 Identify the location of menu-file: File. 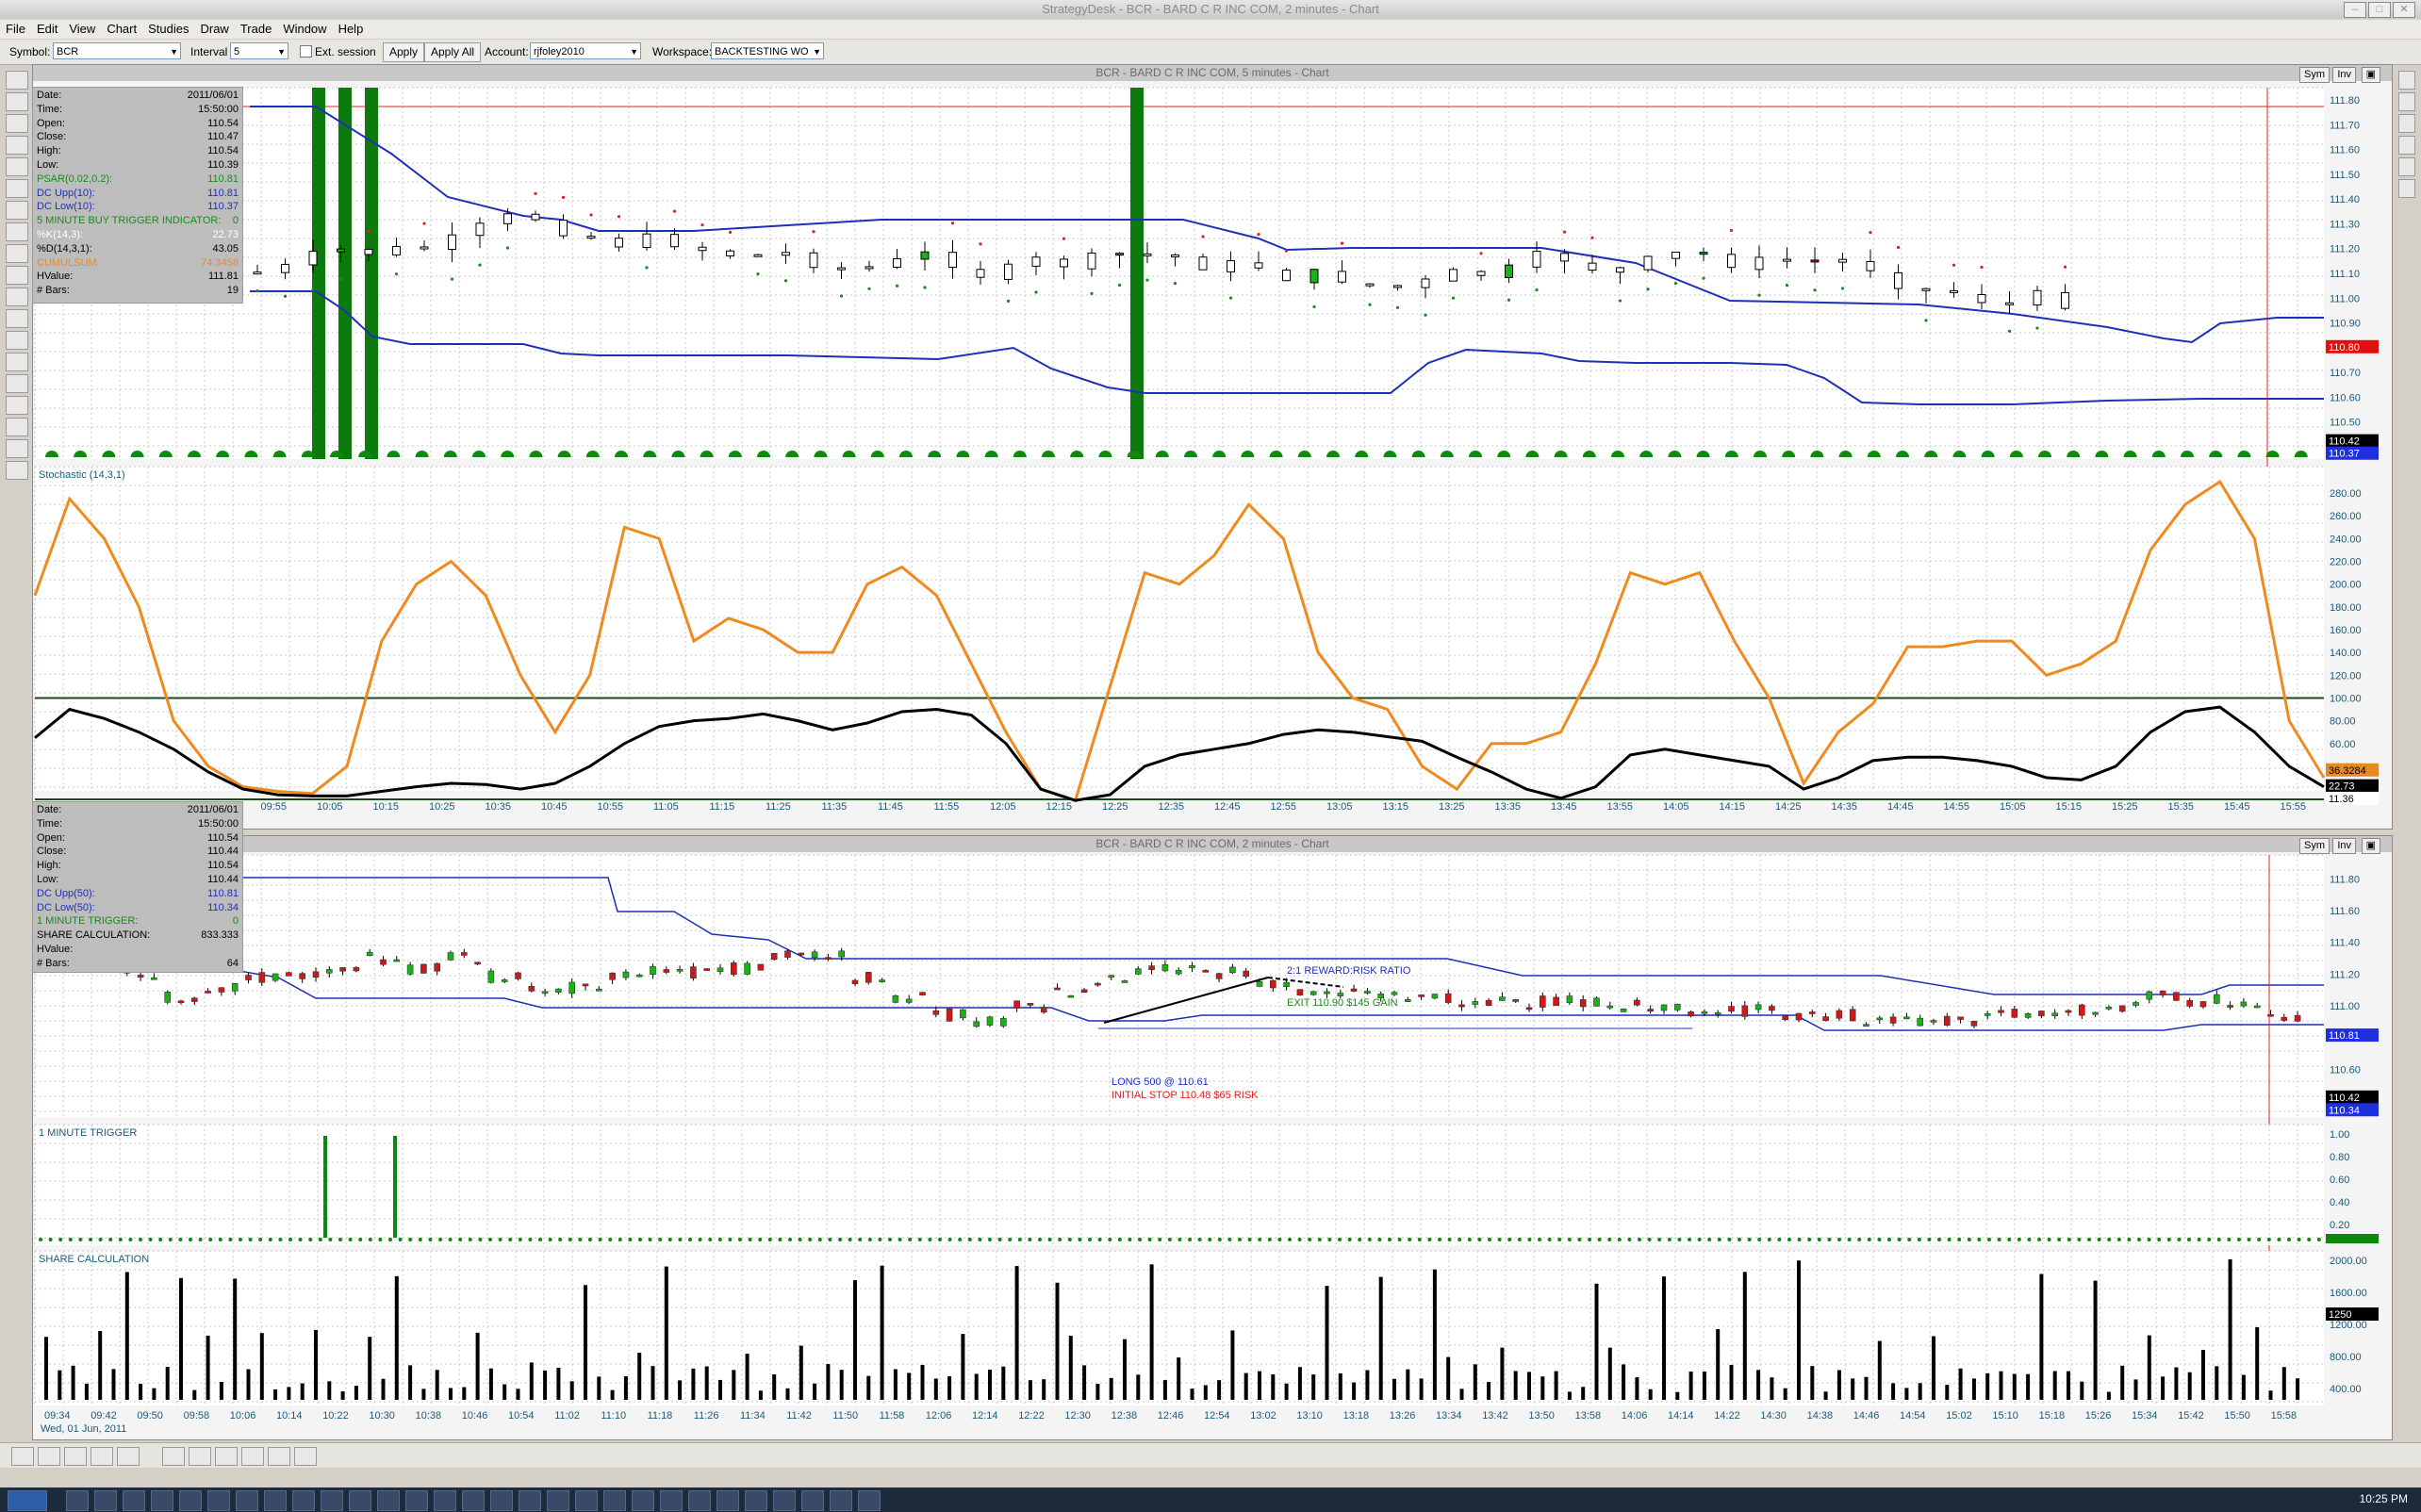
(16, 30).